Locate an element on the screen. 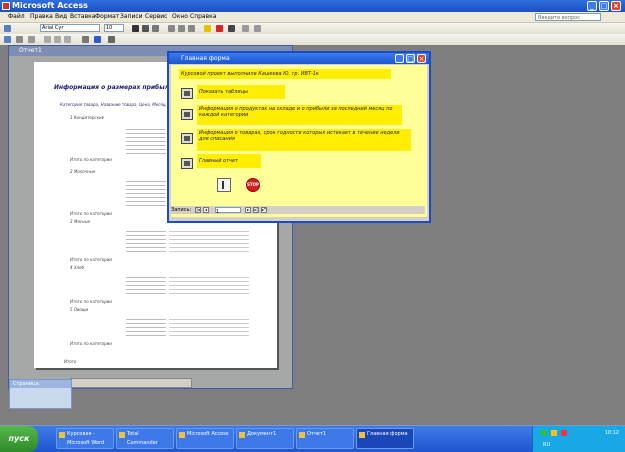  object-icon is located at coordinates (7, 28).